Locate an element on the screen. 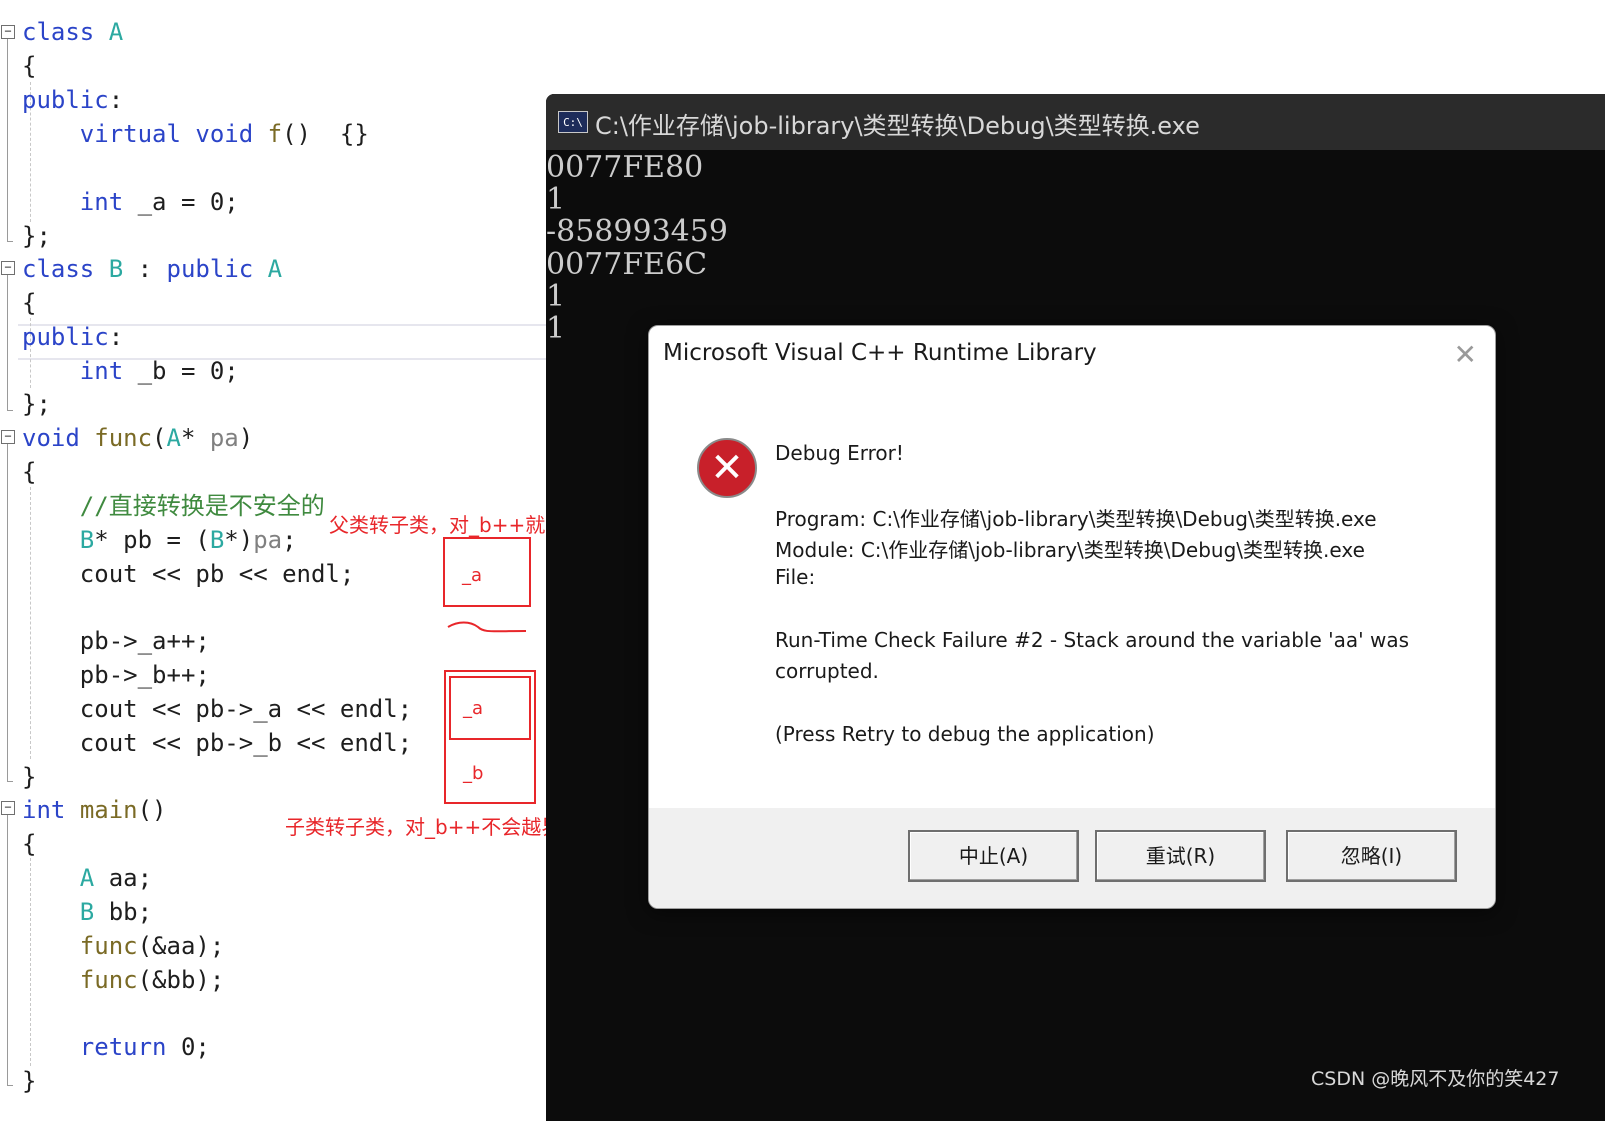 This screenshot has height=1121, width=1605. code-line: B bb; is located at coordinates (87, 912).